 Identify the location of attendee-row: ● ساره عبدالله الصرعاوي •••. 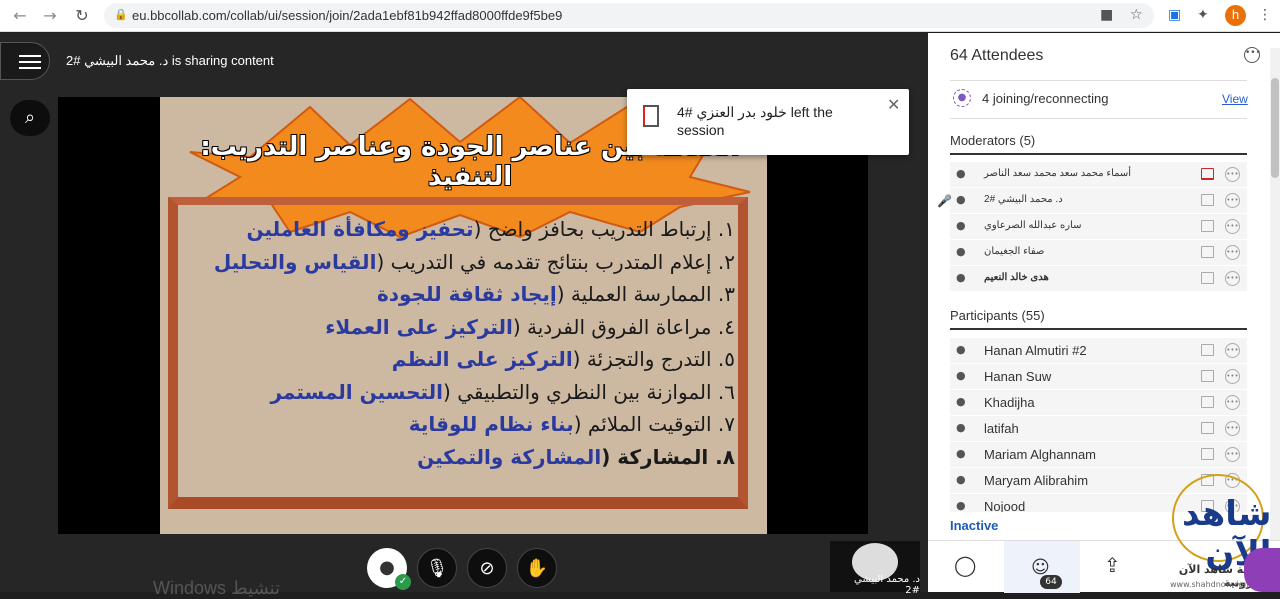
(1098, 226).